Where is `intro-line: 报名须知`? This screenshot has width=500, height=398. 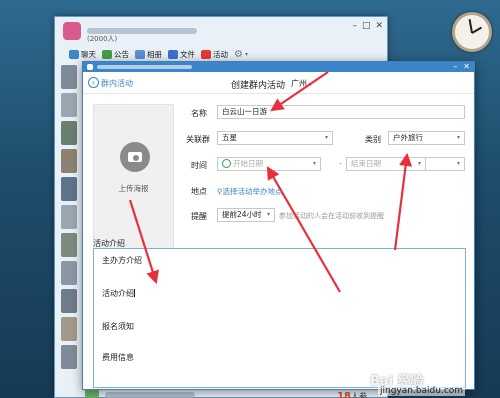 intro-line: 报名须知 is located at coordinates (118, 326).